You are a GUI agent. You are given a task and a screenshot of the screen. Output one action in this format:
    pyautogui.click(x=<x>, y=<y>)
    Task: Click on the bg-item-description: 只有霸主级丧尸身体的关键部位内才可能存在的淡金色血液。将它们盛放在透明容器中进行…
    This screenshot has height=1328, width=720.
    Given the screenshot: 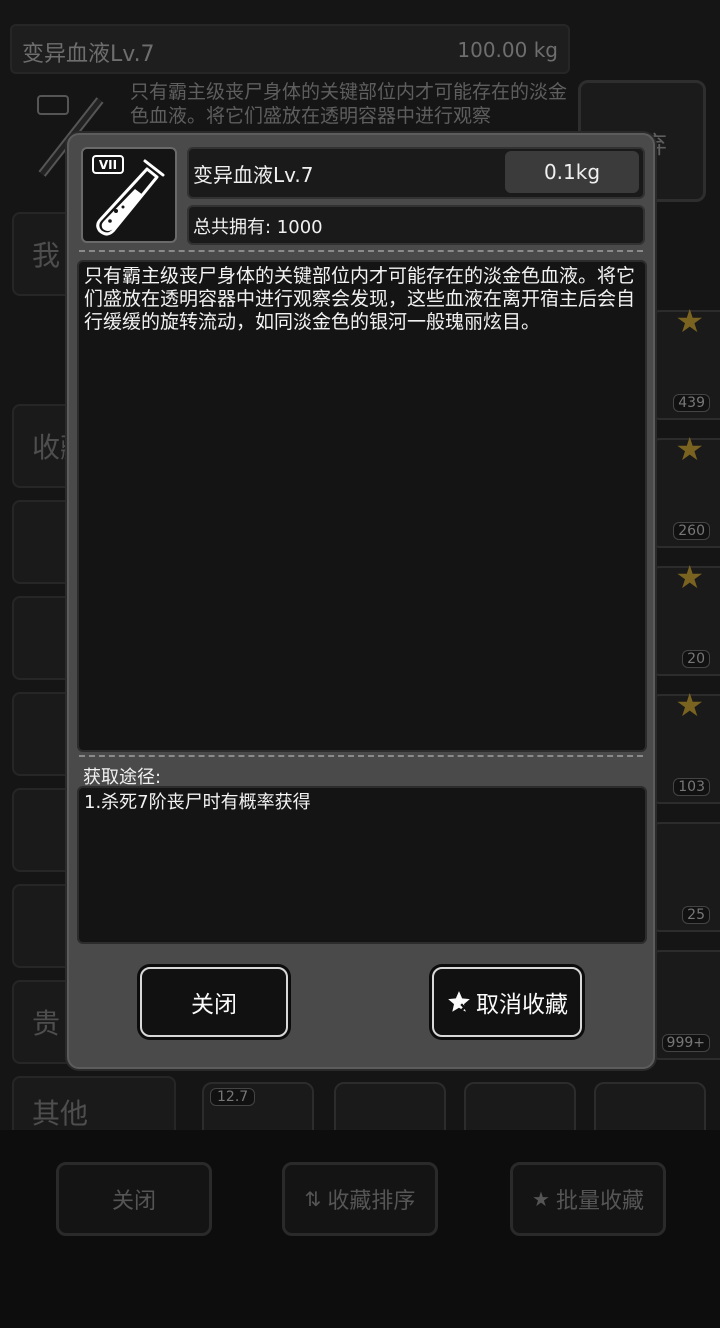 What is the action you would take?
    pyautogui.click(x=349, y=104)
    